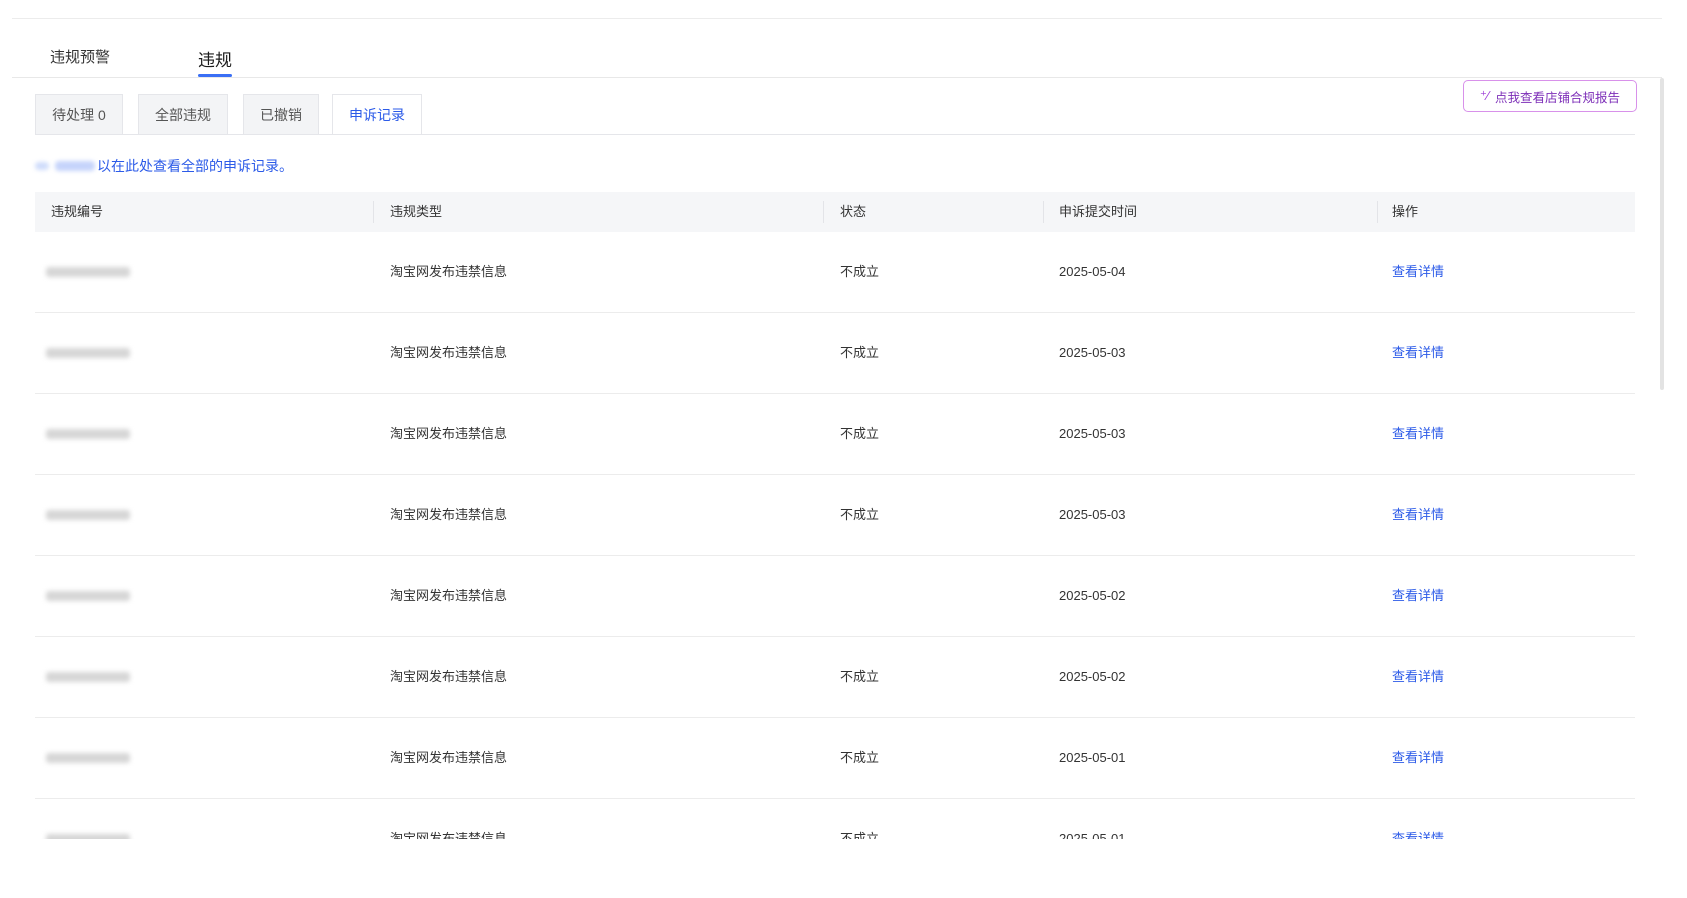  What do you see at coordinates (1098, 211) in the screenshot?
I see `header-submit-time: 申诉提交时间` at bounding box center [1098, 211].